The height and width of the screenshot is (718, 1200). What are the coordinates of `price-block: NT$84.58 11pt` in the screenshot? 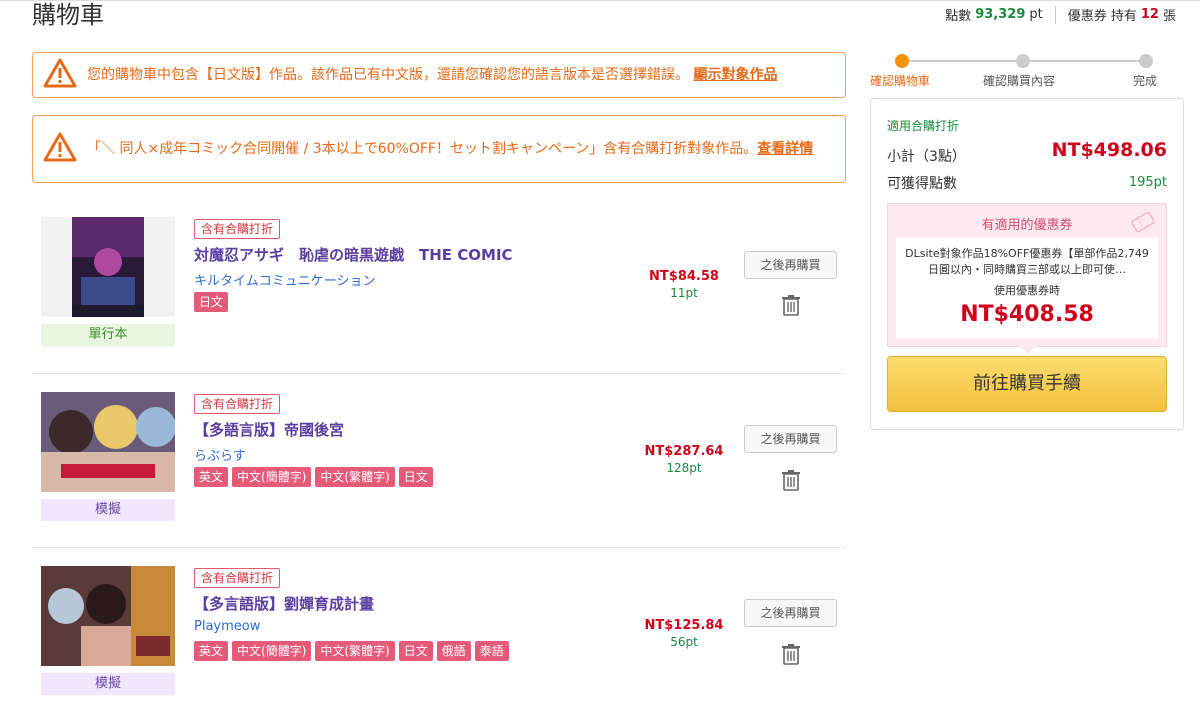 It's located at (684, 284).